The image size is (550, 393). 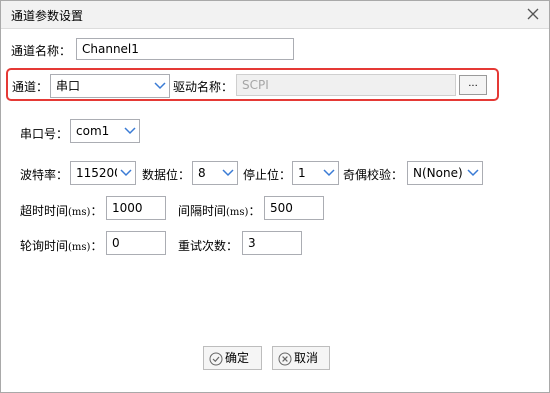 What do you see at coordinates (99, 173) in the screenshot?
I see `baud-rate-value: 115200` at bounding box center [99, 173].